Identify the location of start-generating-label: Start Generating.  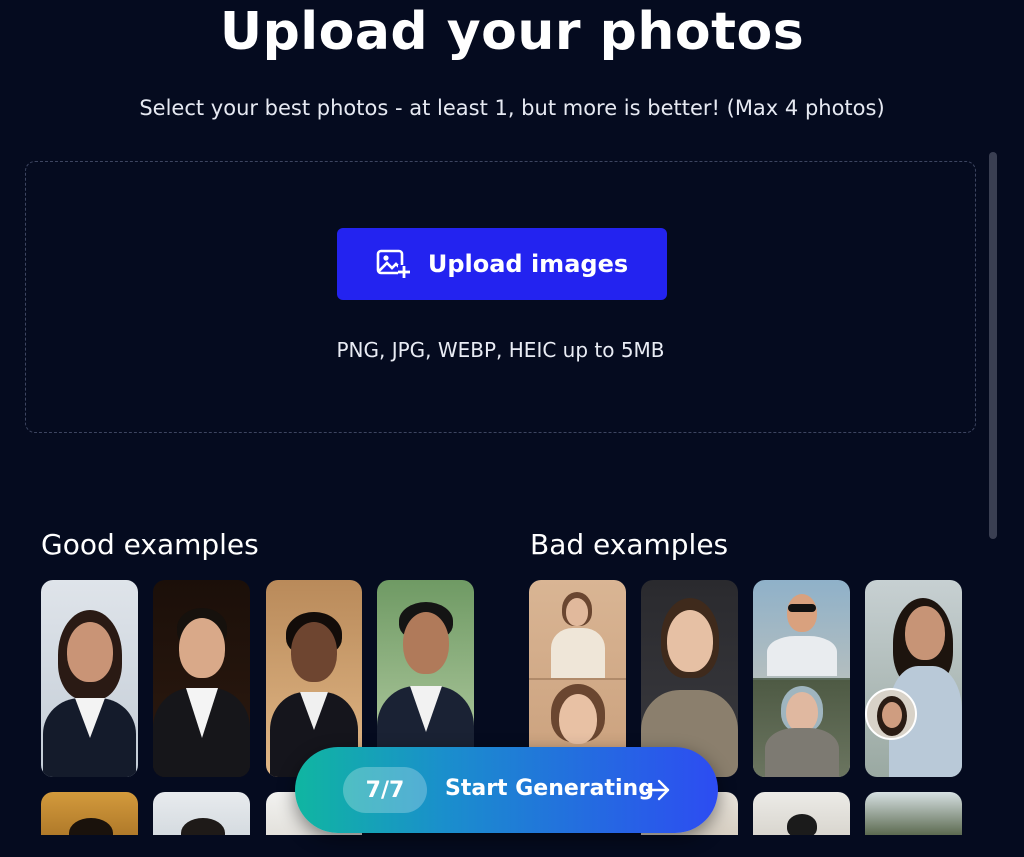
(549, 788).